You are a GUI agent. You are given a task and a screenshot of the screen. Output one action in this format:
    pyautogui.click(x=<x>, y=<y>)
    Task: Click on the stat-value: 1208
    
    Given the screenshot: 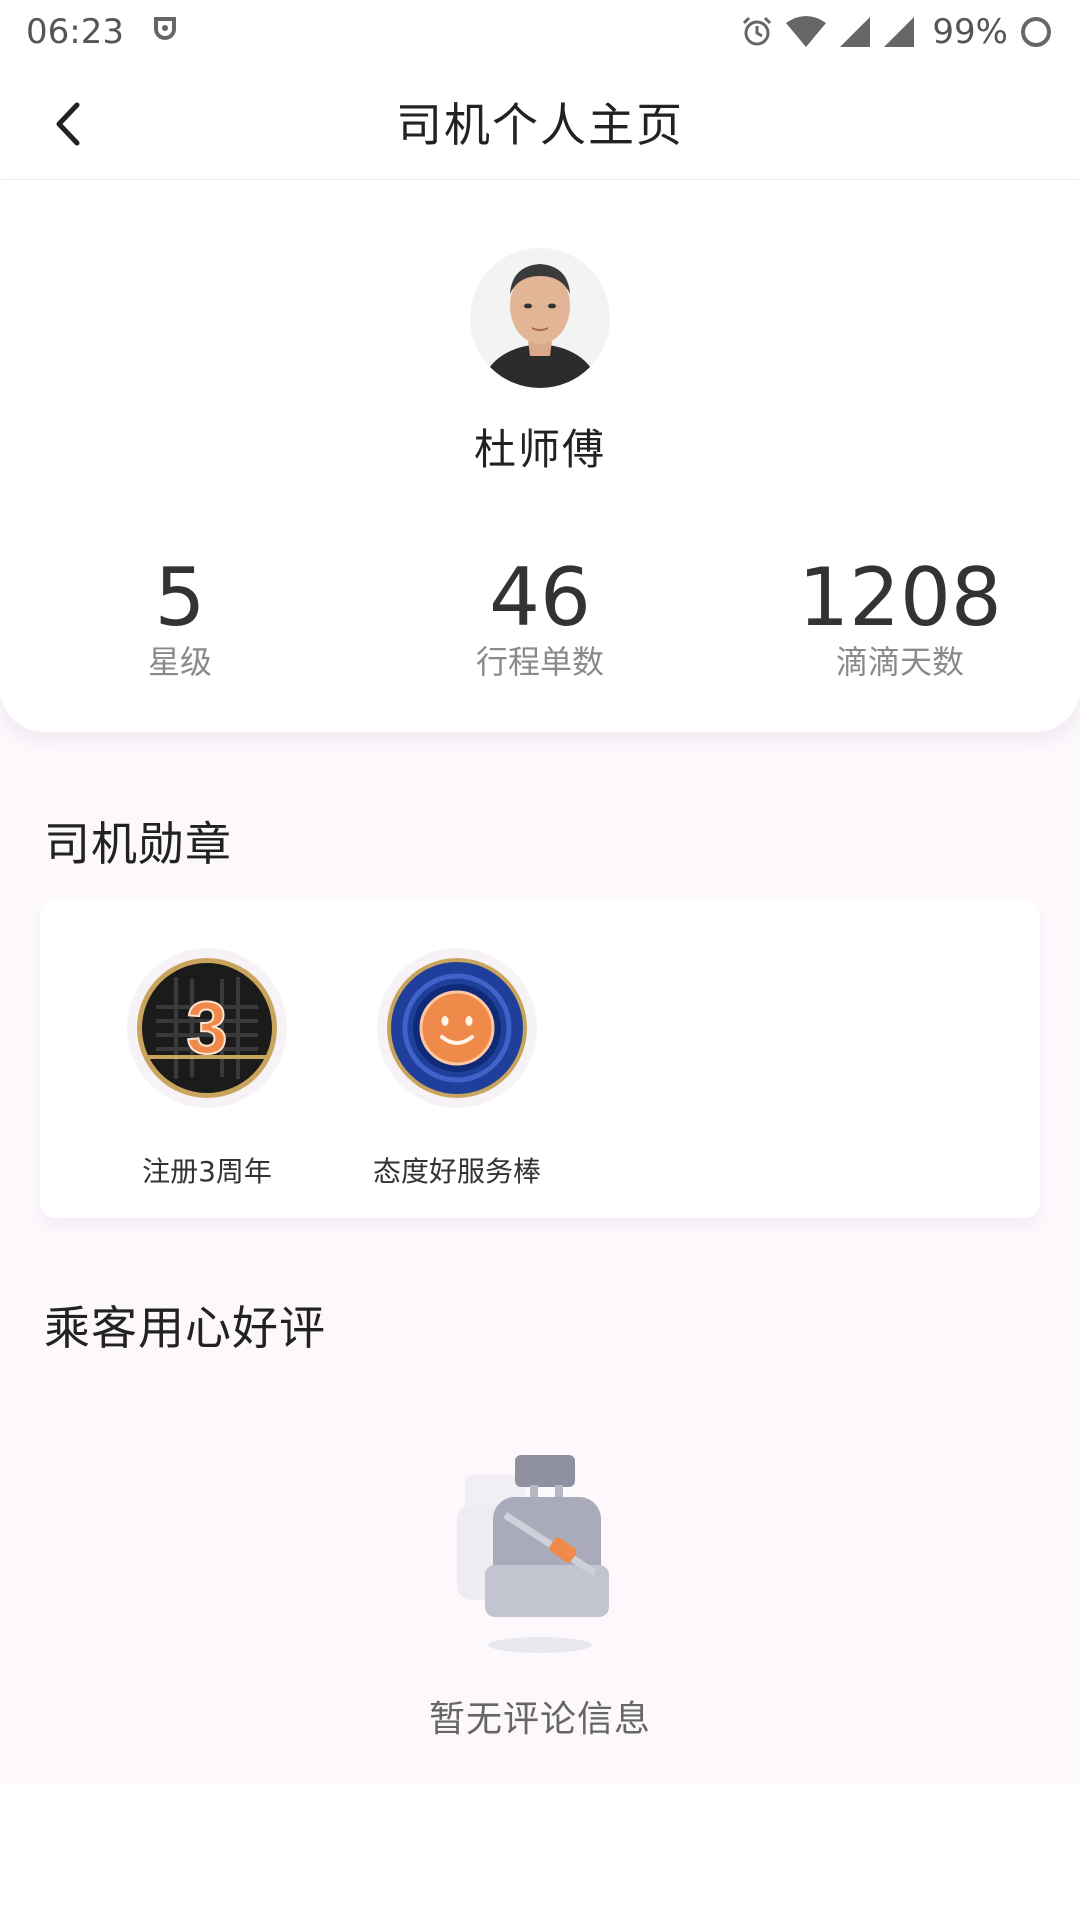 What is the action you would take?
    pyautogui.click(x=900, y=597)
    